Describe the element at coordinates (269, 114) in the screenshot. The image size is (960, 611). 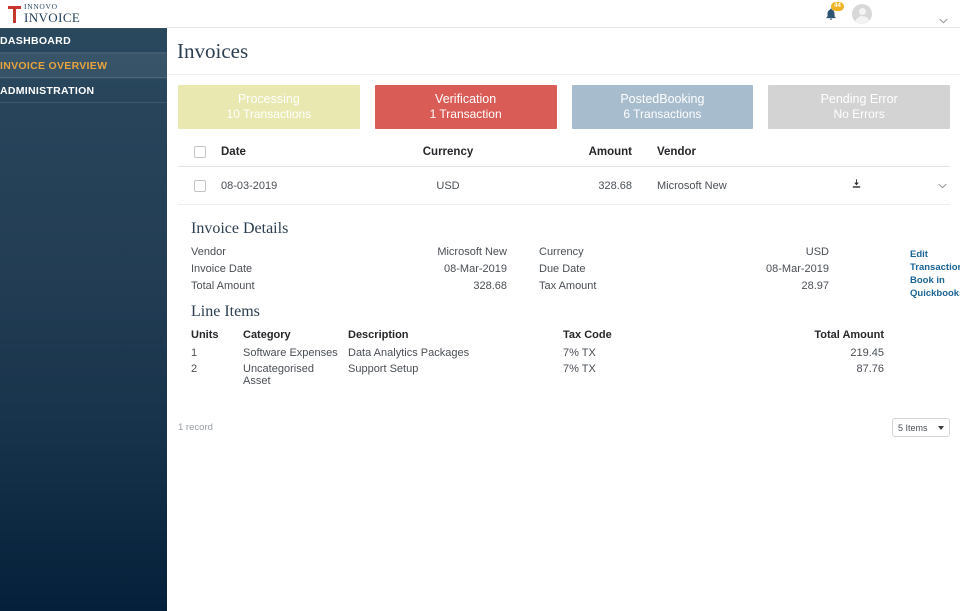
I see `status-card-subtitle: 10 Transactions` at that location.